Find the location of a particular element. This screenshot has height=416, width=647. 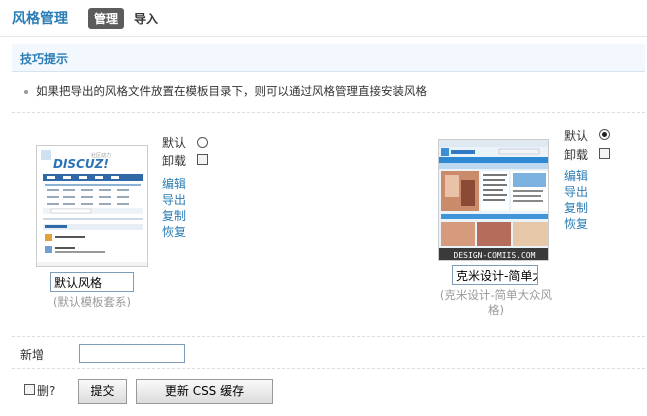

delete-checkbox is located at coordinates (29, 389).